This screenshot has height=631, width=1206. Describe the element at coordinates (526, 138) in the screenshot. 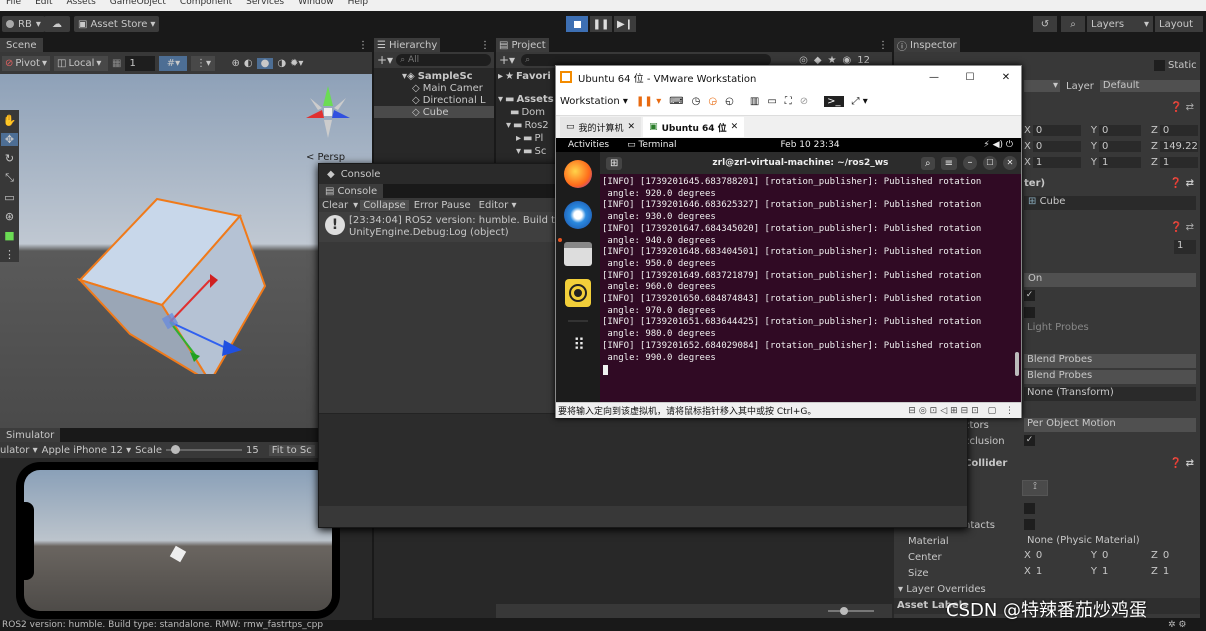

I see `project-folder-item: ▸ ▬ Pl` at that location.